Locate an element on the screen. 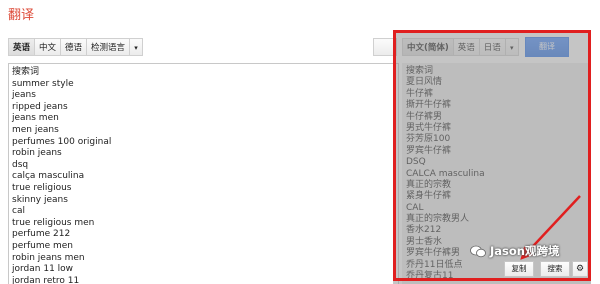 Image resolution: width=600 pixels, height=284 pixels. source-line: calça masculina is located at coordinates (48, 176).